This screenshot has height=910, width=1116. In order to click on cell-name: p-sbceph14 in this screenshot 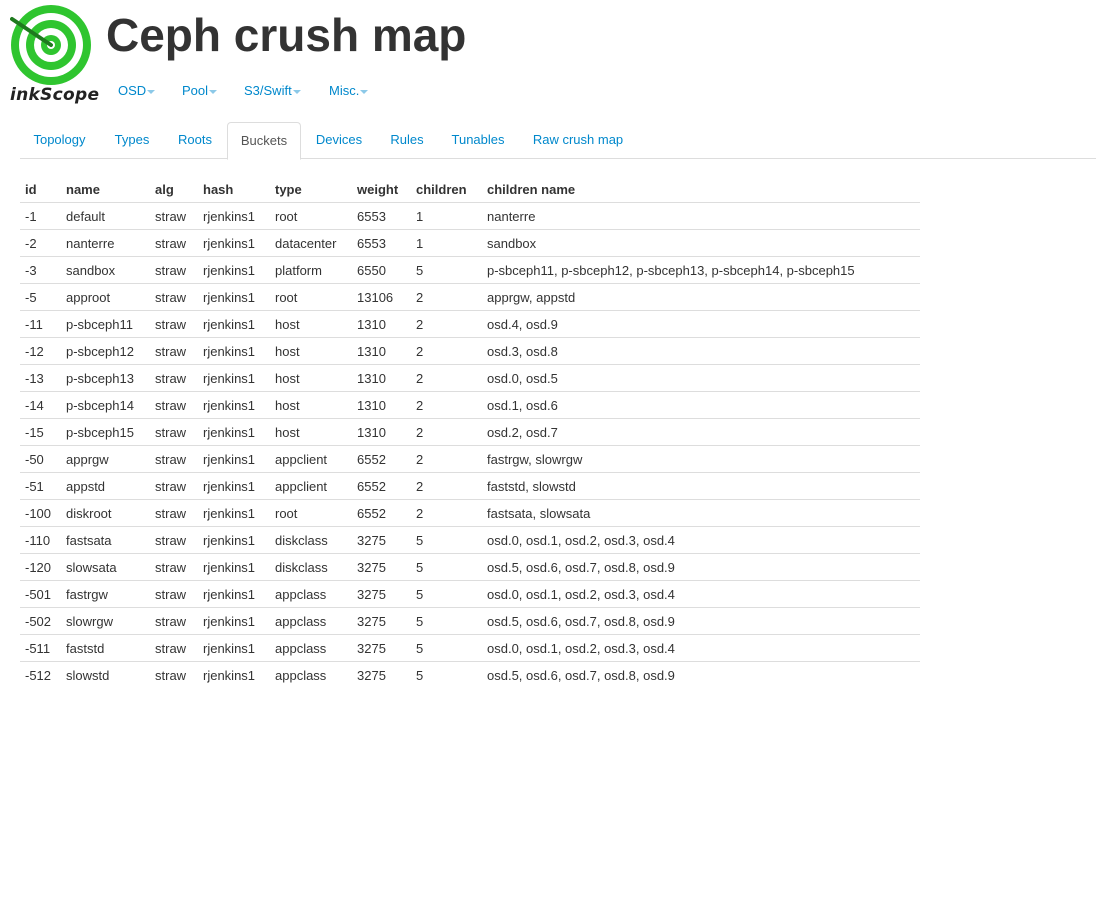, I will do `click(105, 405)`.